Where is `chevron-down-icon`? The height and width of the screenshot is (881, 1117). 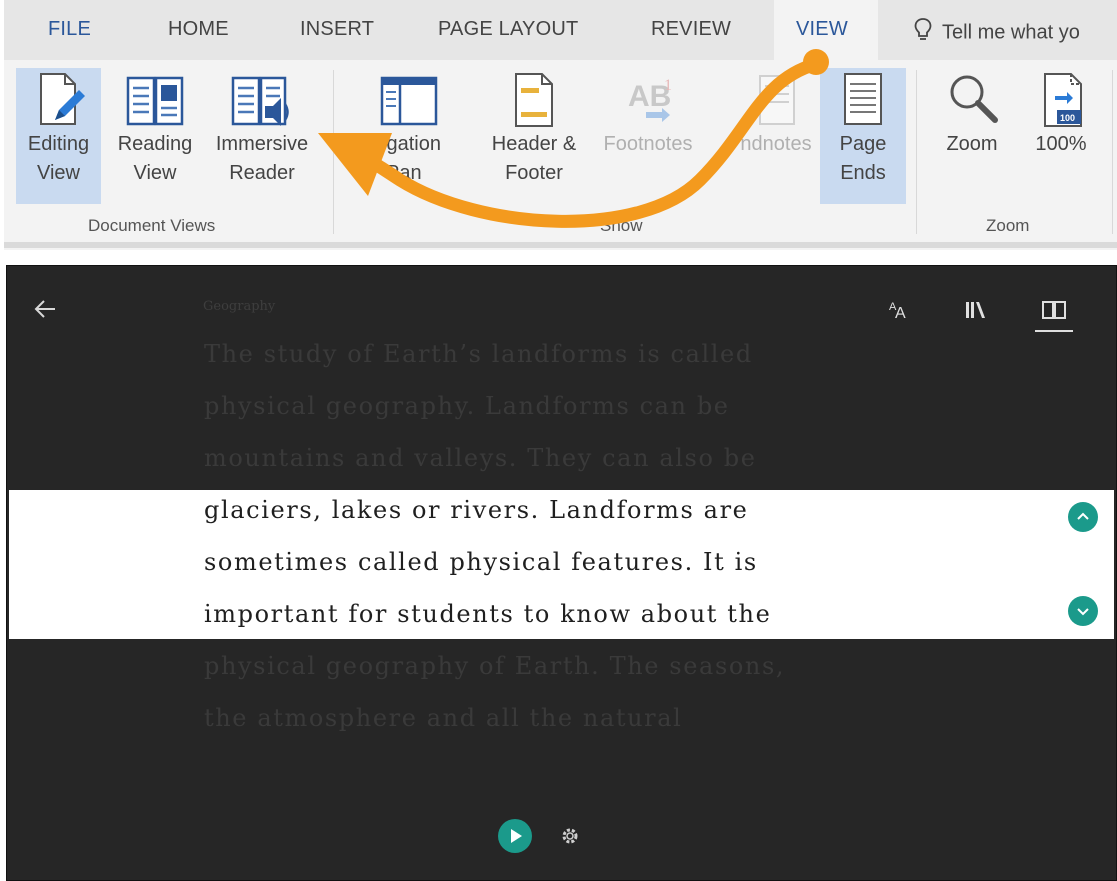
chevron-down-icon is located at coordinates (1083, 612).